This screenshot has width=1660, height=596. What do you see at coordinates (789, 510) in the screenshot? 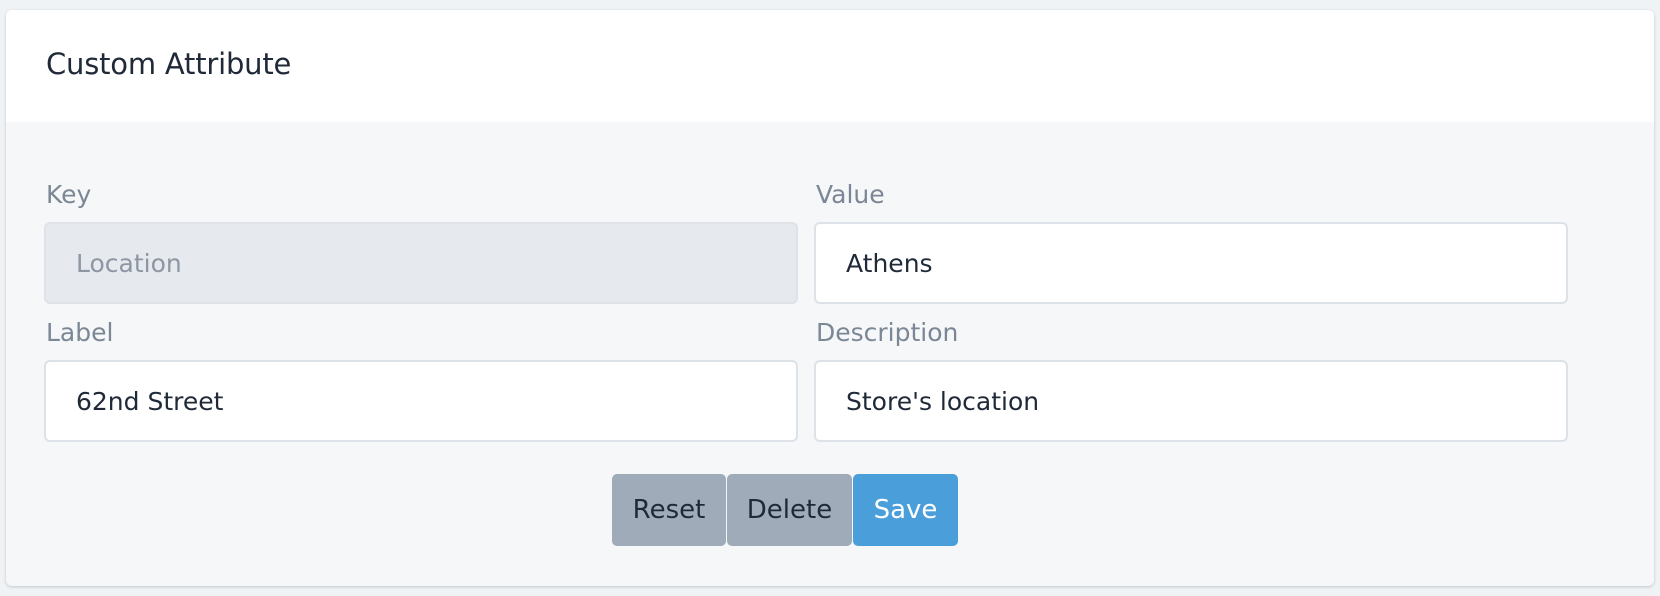
I see `delete-button: Delete` at bounding box center [789, 510].